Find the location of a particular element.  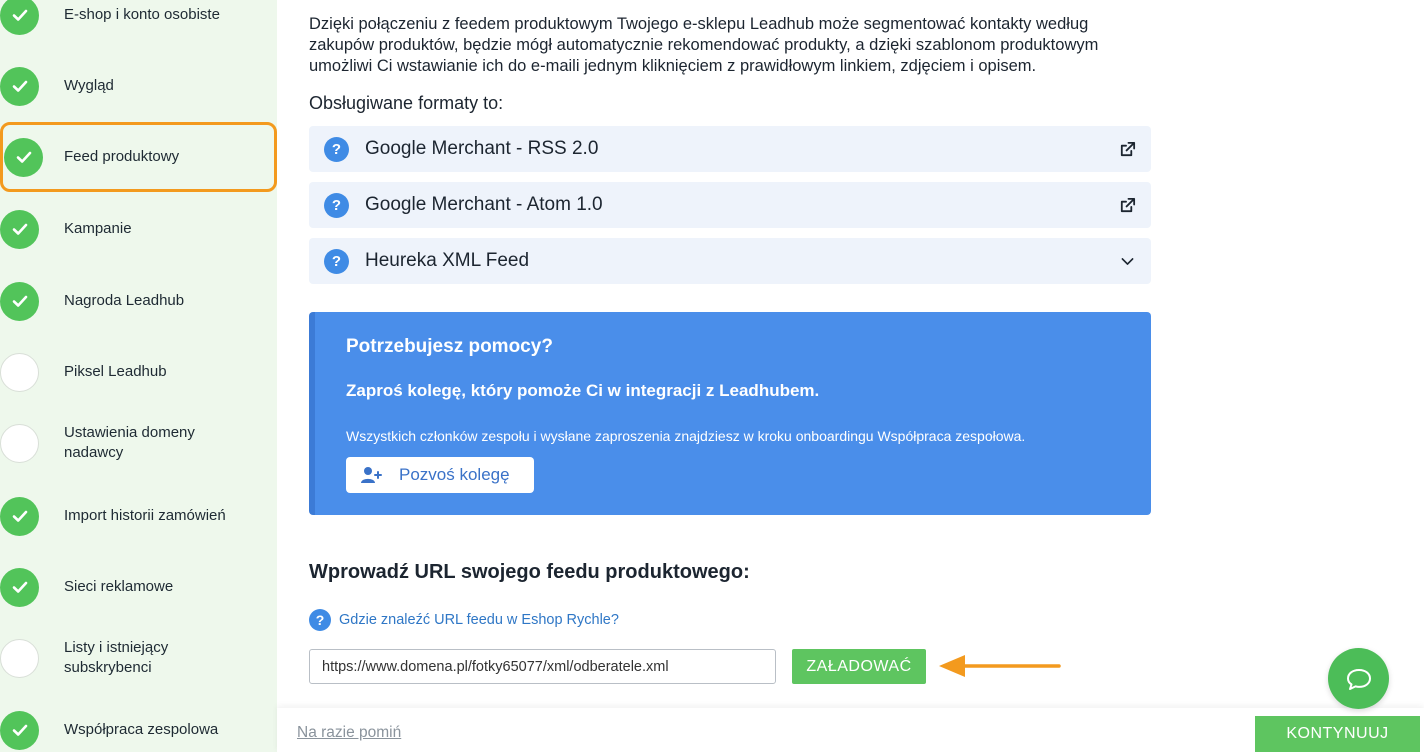

format-row-rss: ? Google Merchant - RSS 2.0 is located at coordinates (730, 149).